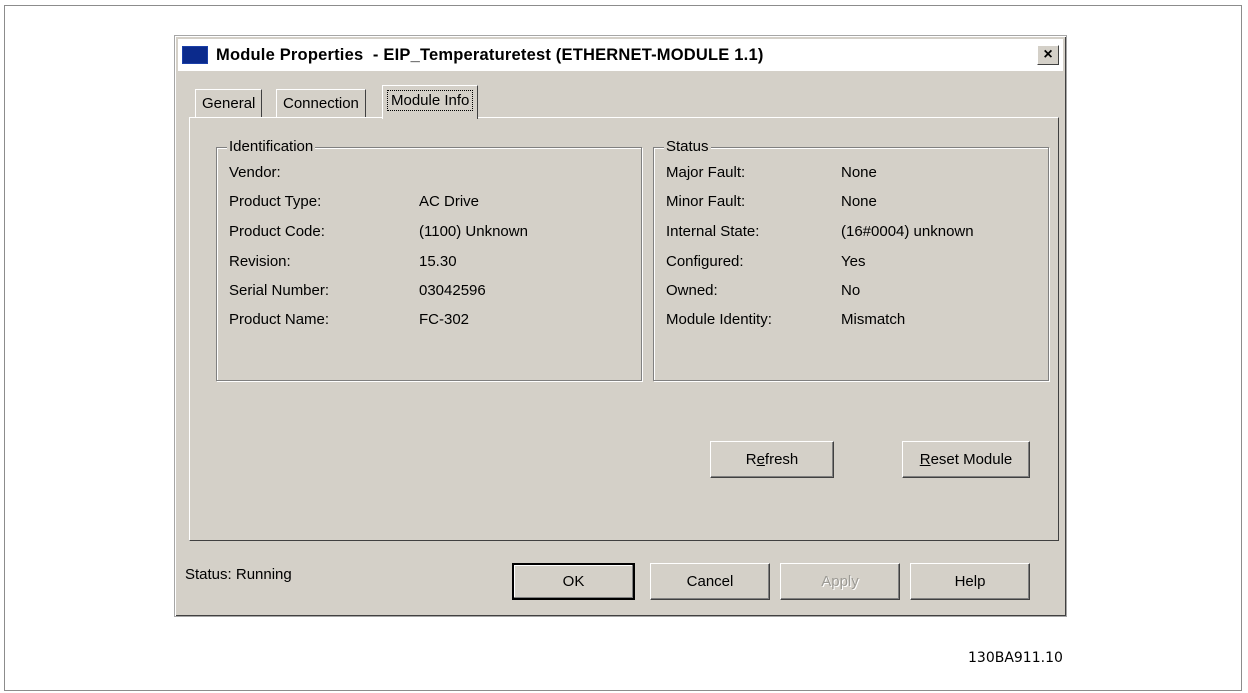  I want to click on reset-label-rest: eset Module, so click(971, 459).